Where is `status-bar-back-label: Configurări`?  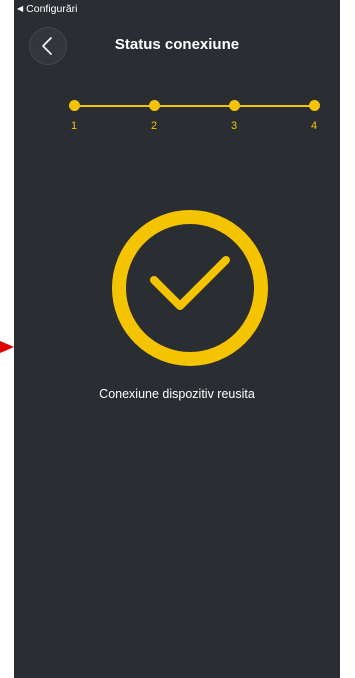 status-bar-back-label: Configurări is located at coordinates (52, 9).